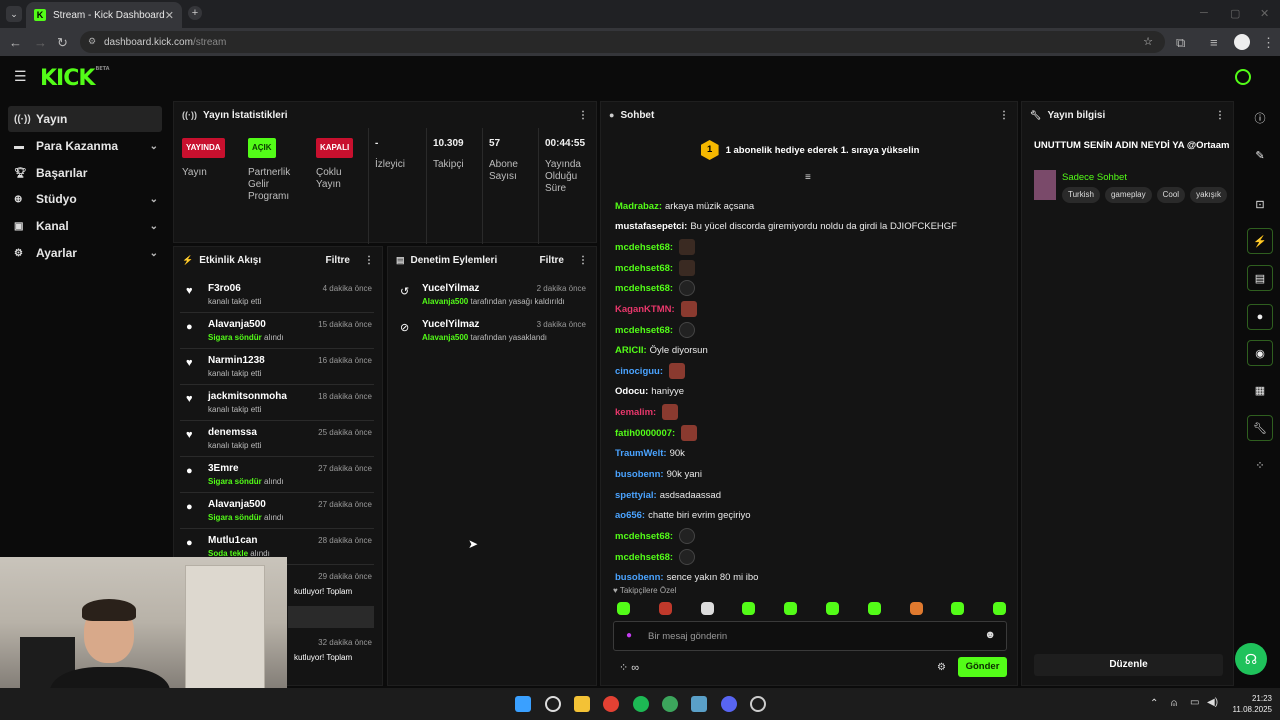 The width and height of the screenshot is (1280, 720). I want to click on forward-icon: →, so click(40, 42).